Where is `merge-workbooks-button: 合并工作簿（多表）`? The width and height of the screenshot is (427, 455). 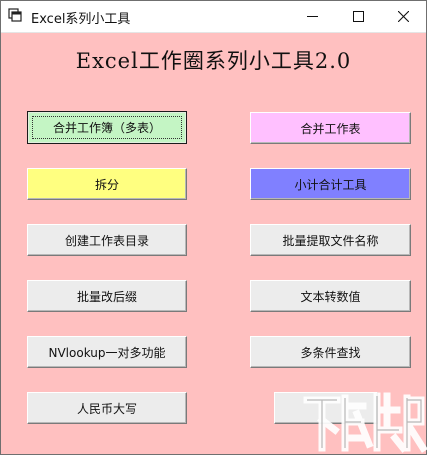 merge-workbooks-button: 合并工作簿（多表） is located at coordinates (107, 127).